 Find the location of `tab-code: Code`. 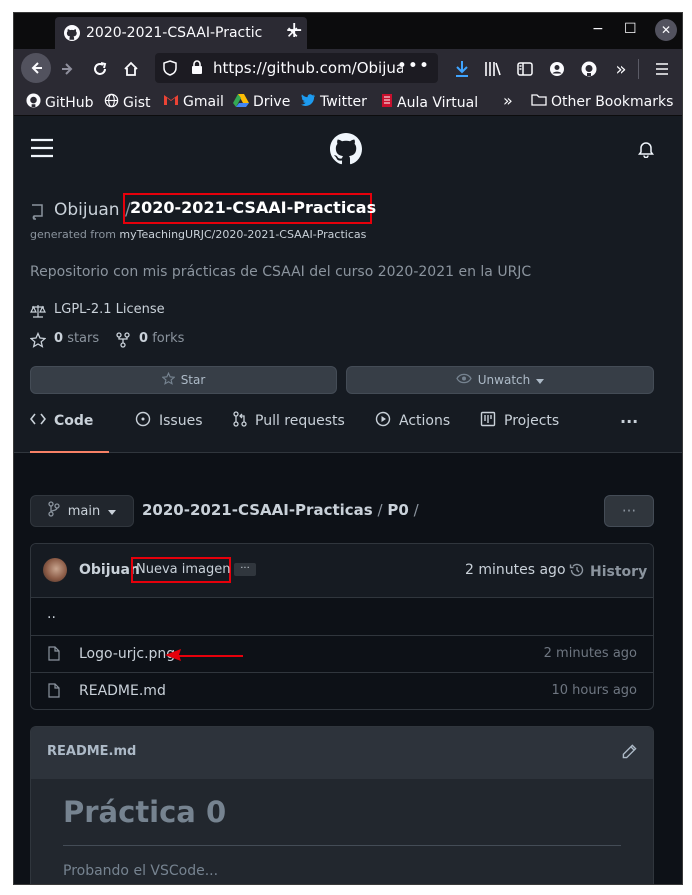

tab-code: Code is located at coordinates (69, 422).